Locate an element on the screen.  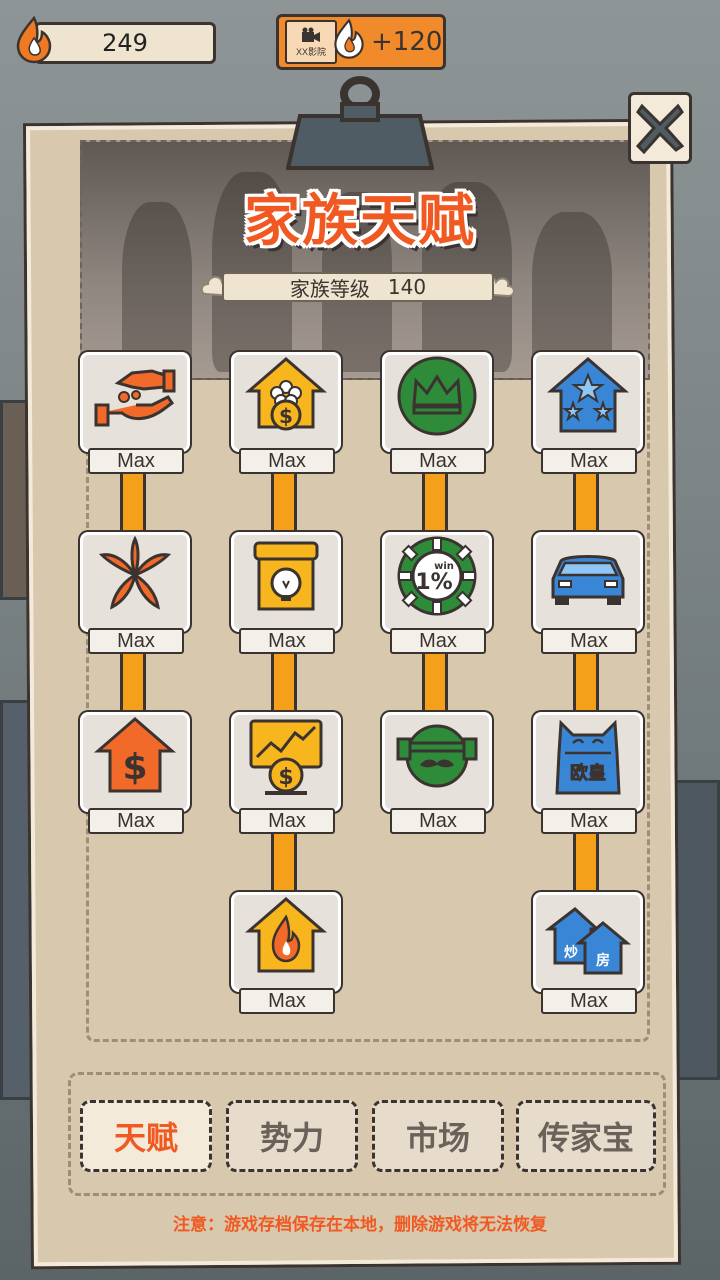
close-button is located at coordinates (660, 128).